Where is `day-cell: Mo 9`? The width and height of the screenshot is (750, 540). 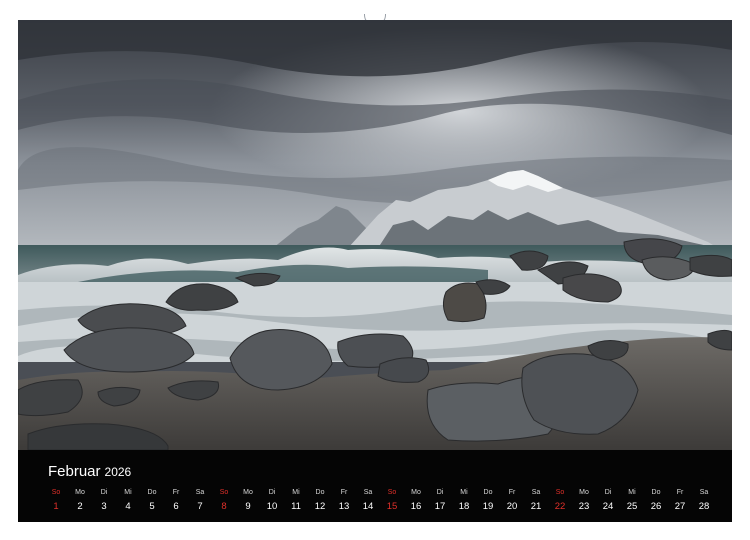 day-cell: Mo 9 is located at coordinates (248, 502).